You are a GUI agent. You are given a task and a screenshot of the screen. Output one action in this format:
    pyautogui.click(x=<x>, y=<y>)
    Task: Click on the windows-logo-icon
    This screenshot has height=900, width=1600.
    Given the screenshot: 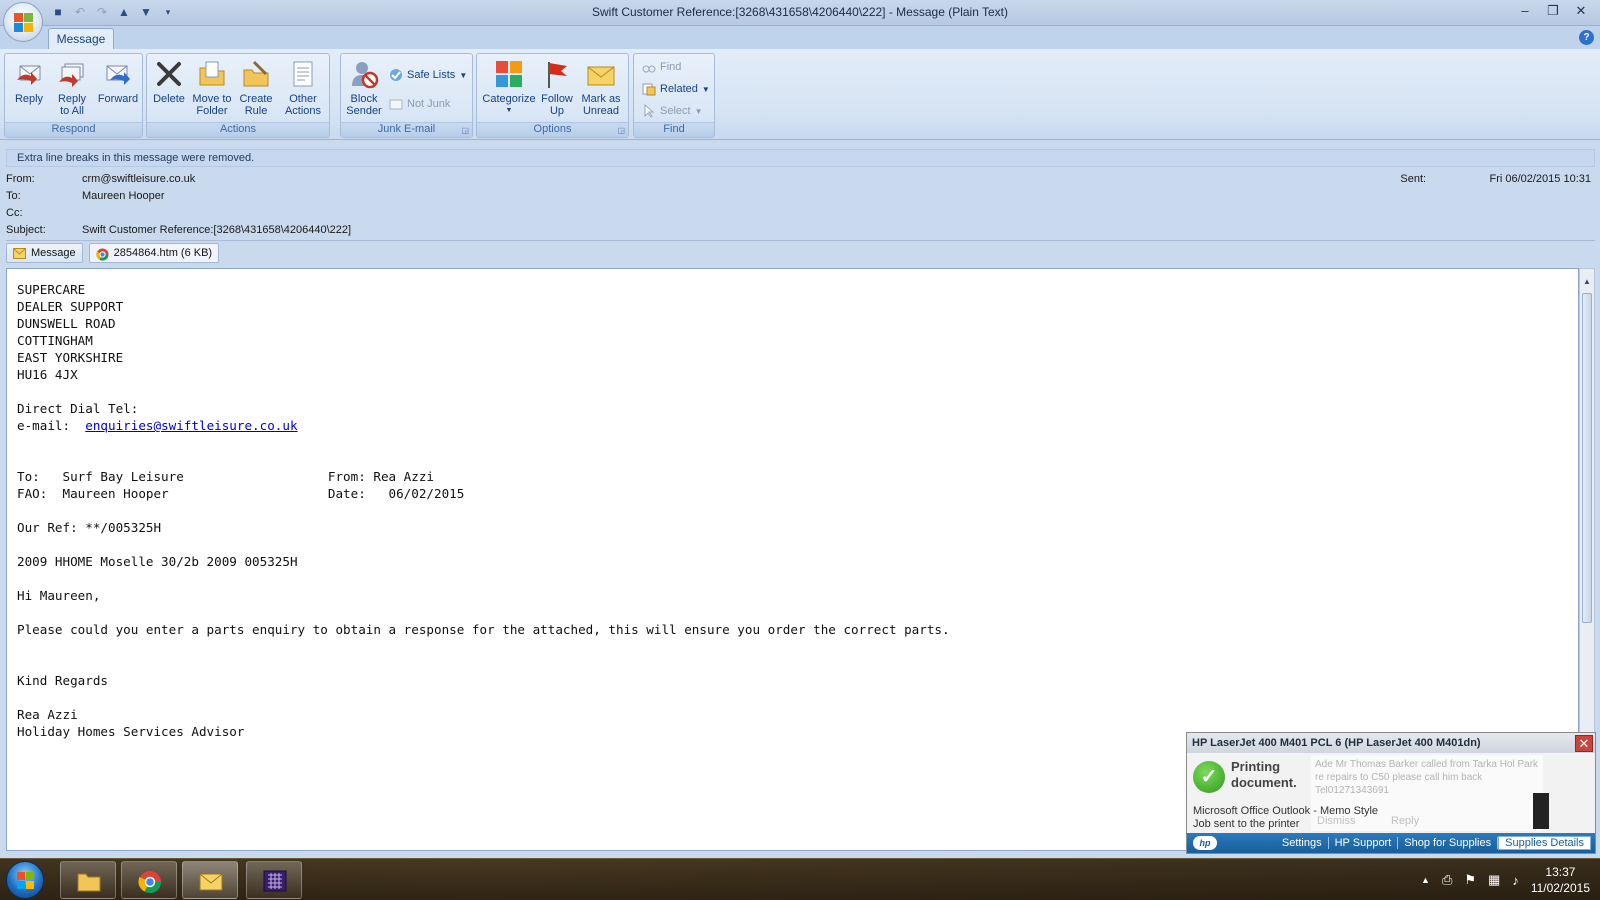 What is the action you would take?
    pyautogui.click(x=26, y=881)
    